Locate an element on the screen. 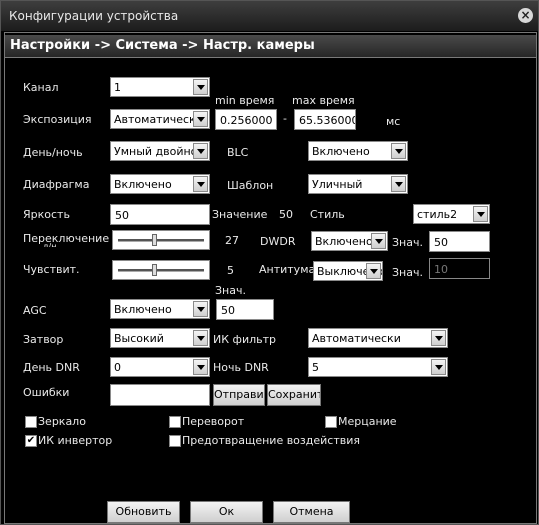 The width and height of the screenshot is (539, 525). min-time-input: 0.256000 is located at coordinates (246, 119).